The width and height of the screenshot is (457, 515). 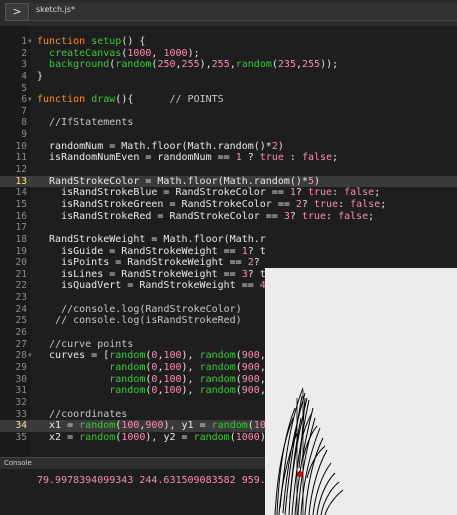 What do you see at coordinates (21, 426) in the screenshot?
I see `line-number: 34` at bounding box center [21, 426].